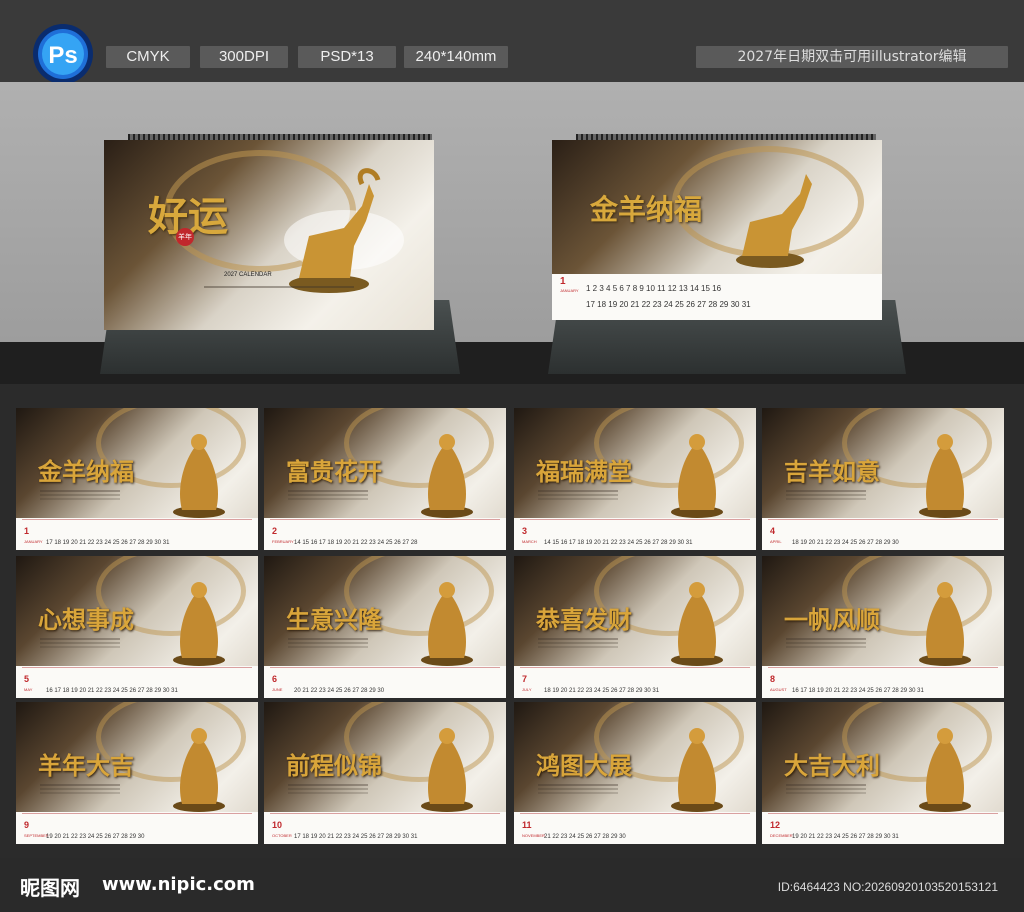 The height and width of the screenshot is (912, 1024). What do you see at coordinates (178, 884) in the screenshot?
I see `site-url: www.nipic.com` at bounding box center [178, 884].